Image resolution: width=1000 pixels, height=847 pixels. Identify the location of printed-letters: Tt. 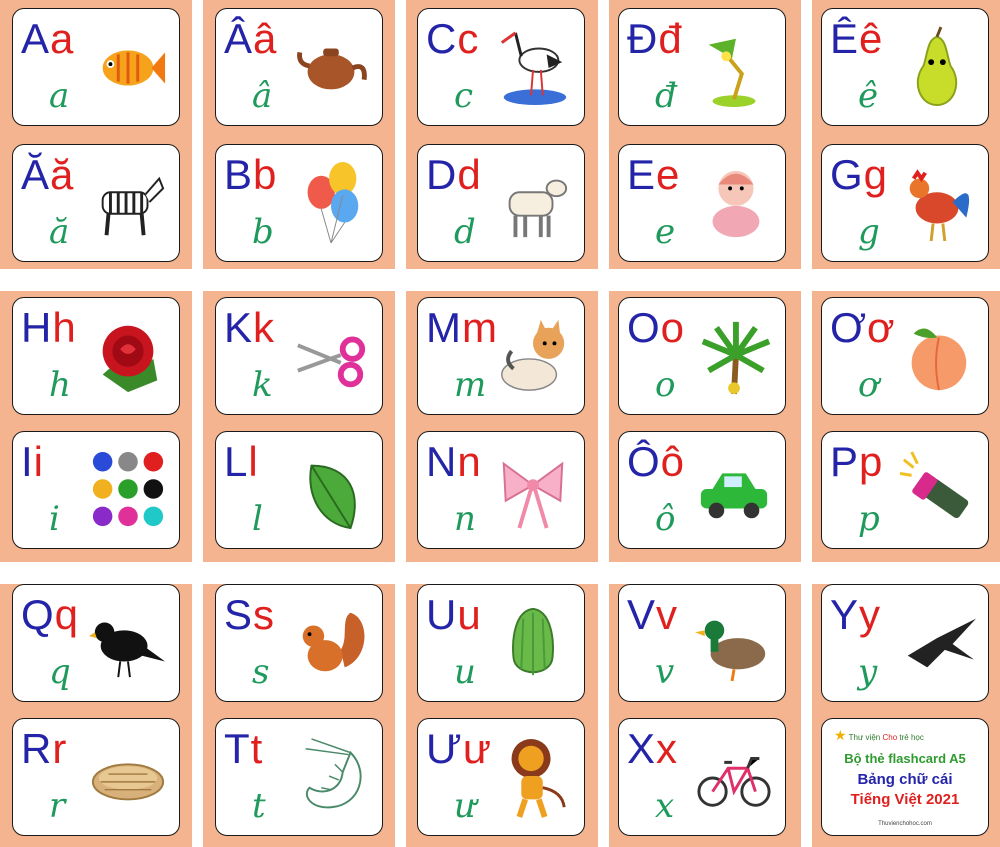
(243, 749).